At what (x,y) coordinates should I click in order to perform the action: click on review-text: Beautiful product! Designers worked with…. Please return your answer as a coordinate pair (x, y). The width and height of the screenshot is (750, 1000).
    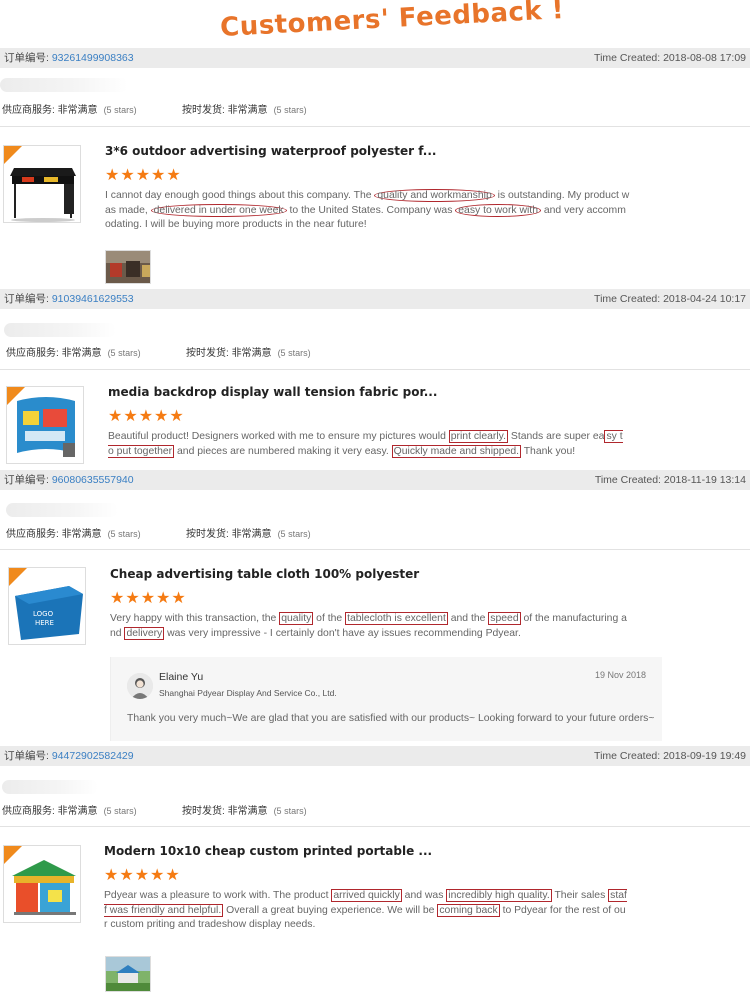
    Looking at the image, I should click on (365, 444).